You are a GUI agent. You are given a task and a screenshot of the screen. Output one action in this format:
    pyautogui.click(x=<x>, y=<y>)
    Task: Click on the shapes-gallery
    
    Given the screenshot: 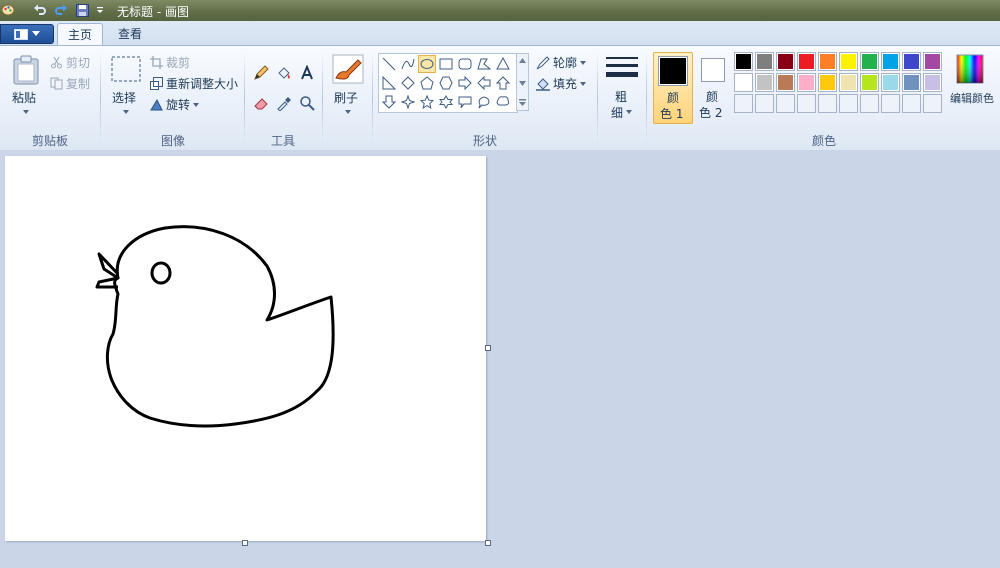 What is the action you would take?
    pyautogui.click(x=448, y=83)
    